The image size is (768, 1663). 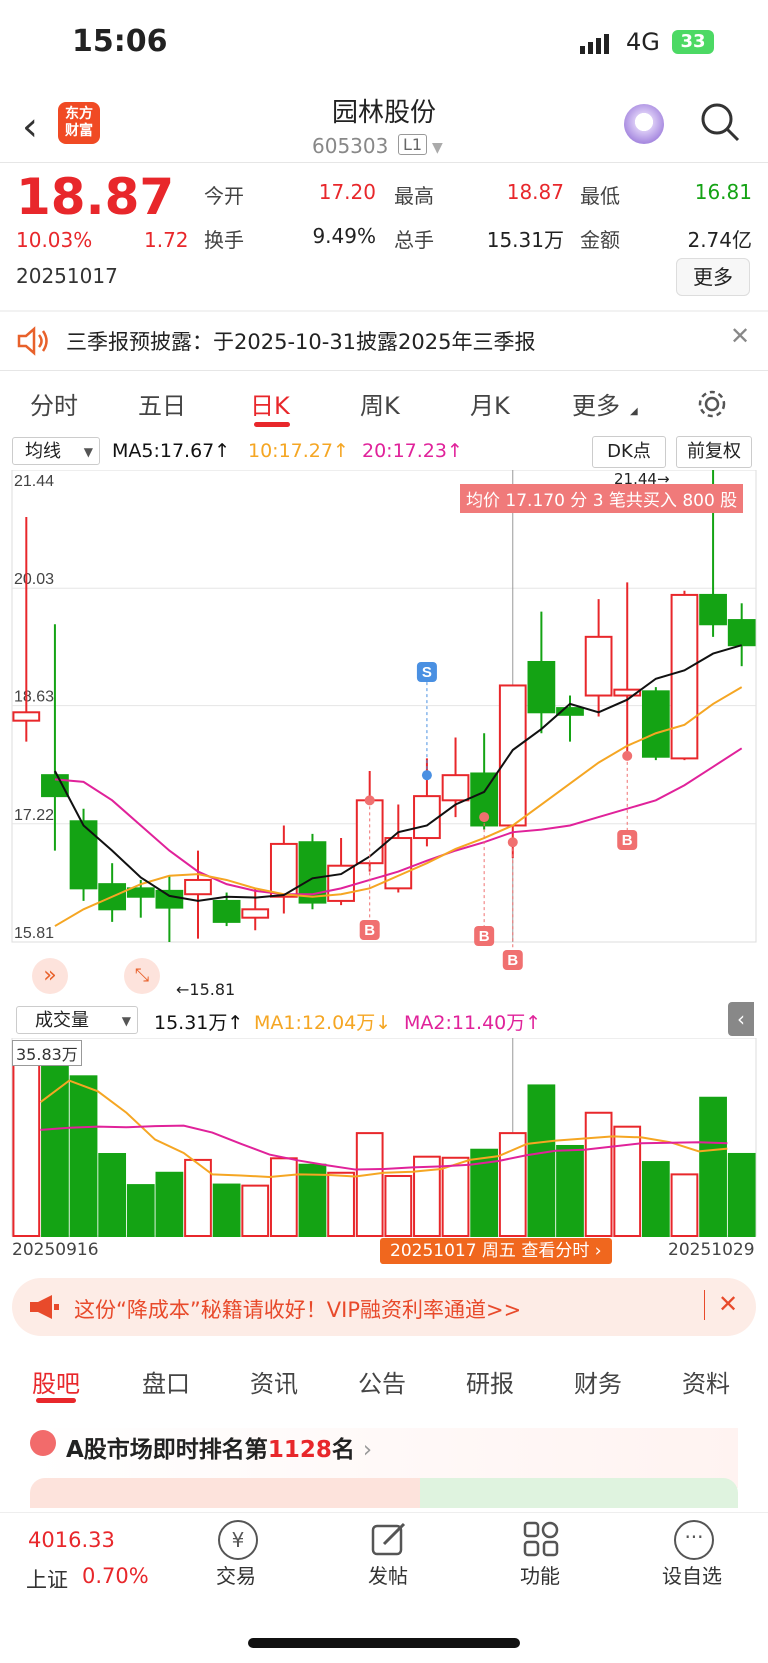 What do you see at coordinates (535, 192) in the screenshot?
I see `high-value: 18.87` at bounding box center [535, 192].